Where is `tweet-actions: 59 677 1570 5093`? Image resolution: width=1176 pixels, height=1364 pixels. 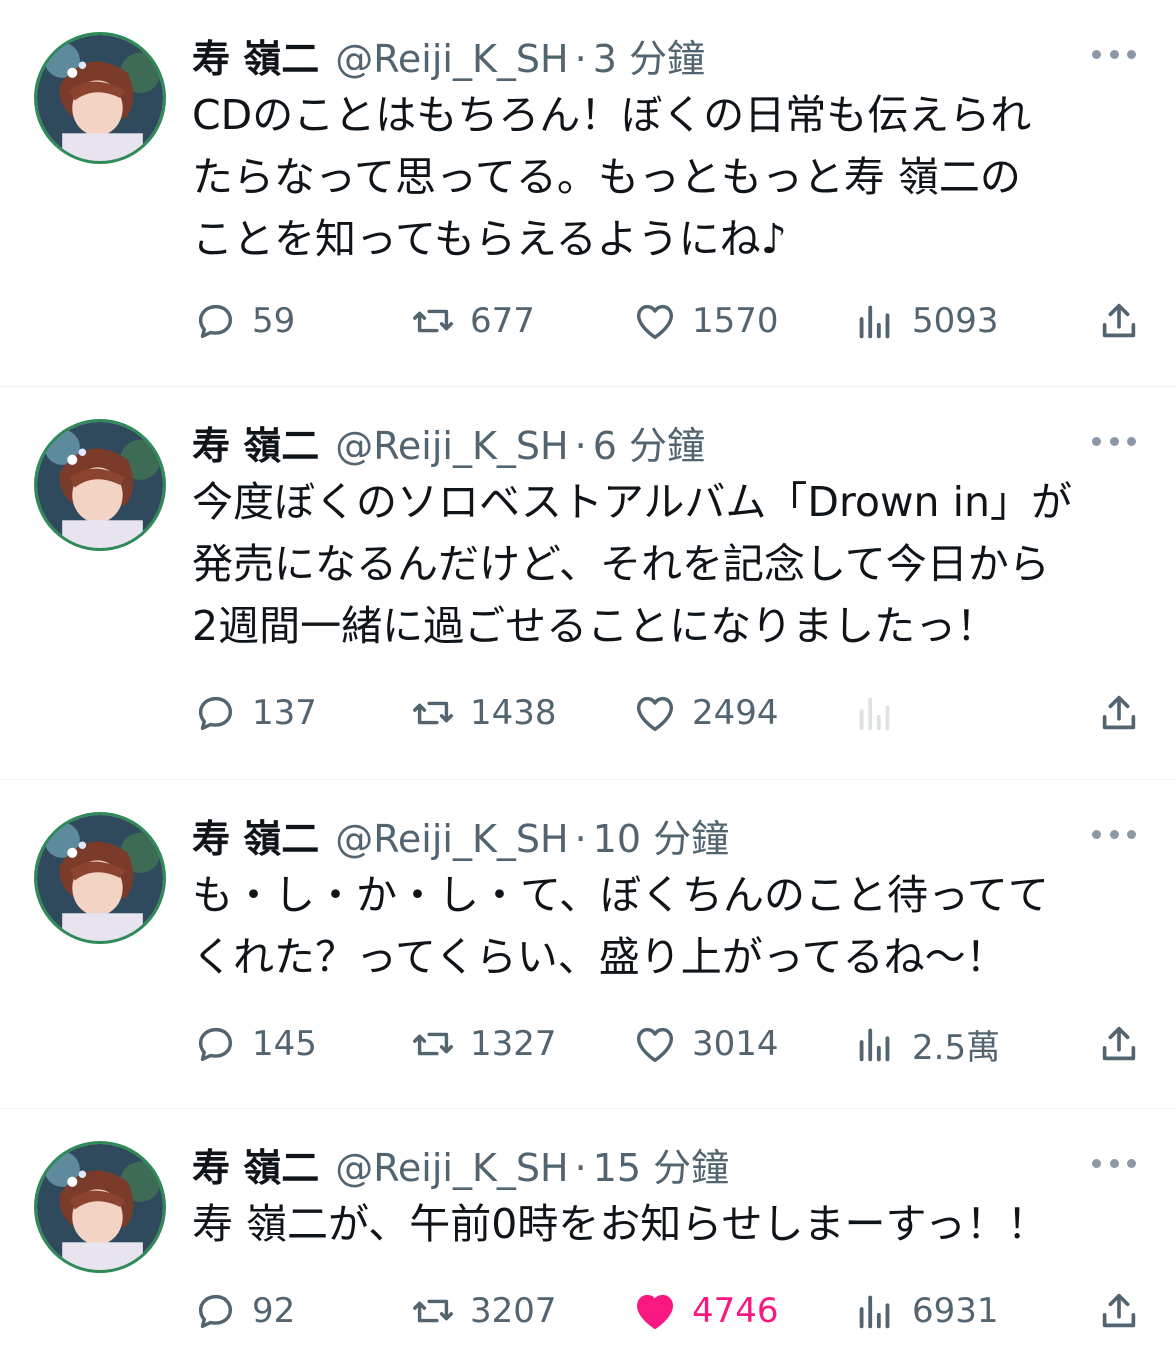
tweet-actions: 59 677 1570 5093 is located at coordinates (667, 321).